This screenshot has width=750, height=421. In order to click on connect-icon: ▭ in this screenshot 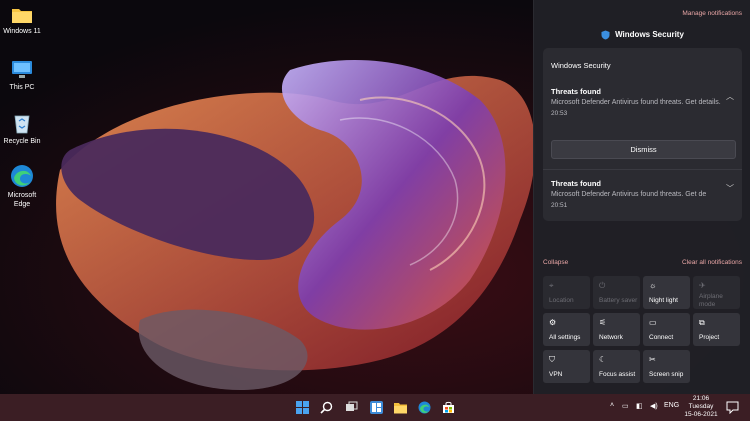, I will do `click(653, 322)`.